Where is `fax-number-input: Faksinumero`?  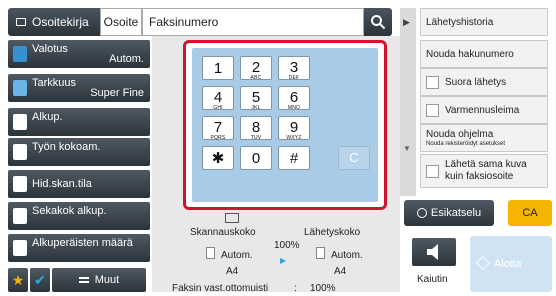
fax-number-input: Faksinumero is located at coordinates (253, 22).